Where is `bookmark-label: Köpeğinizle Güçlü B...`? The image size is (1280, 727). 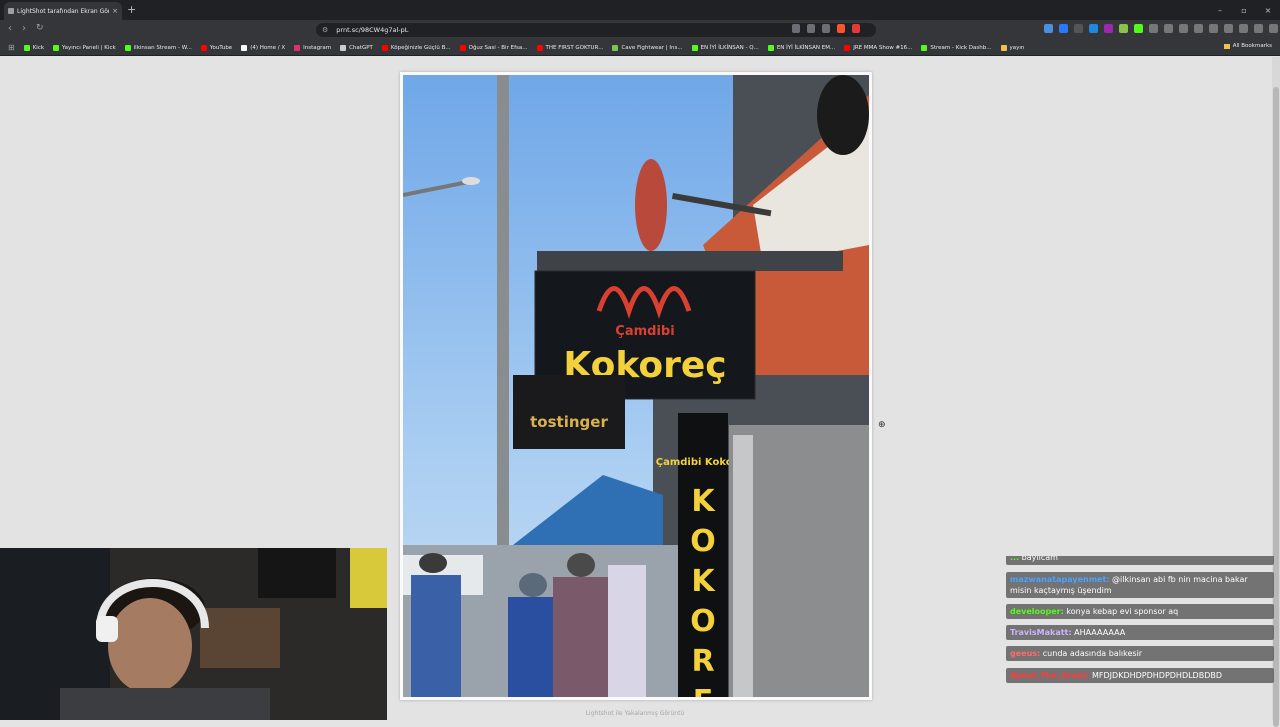
bookmark-label: Köpeğinizle Güçlü B... is located at coordinates (420, 47).